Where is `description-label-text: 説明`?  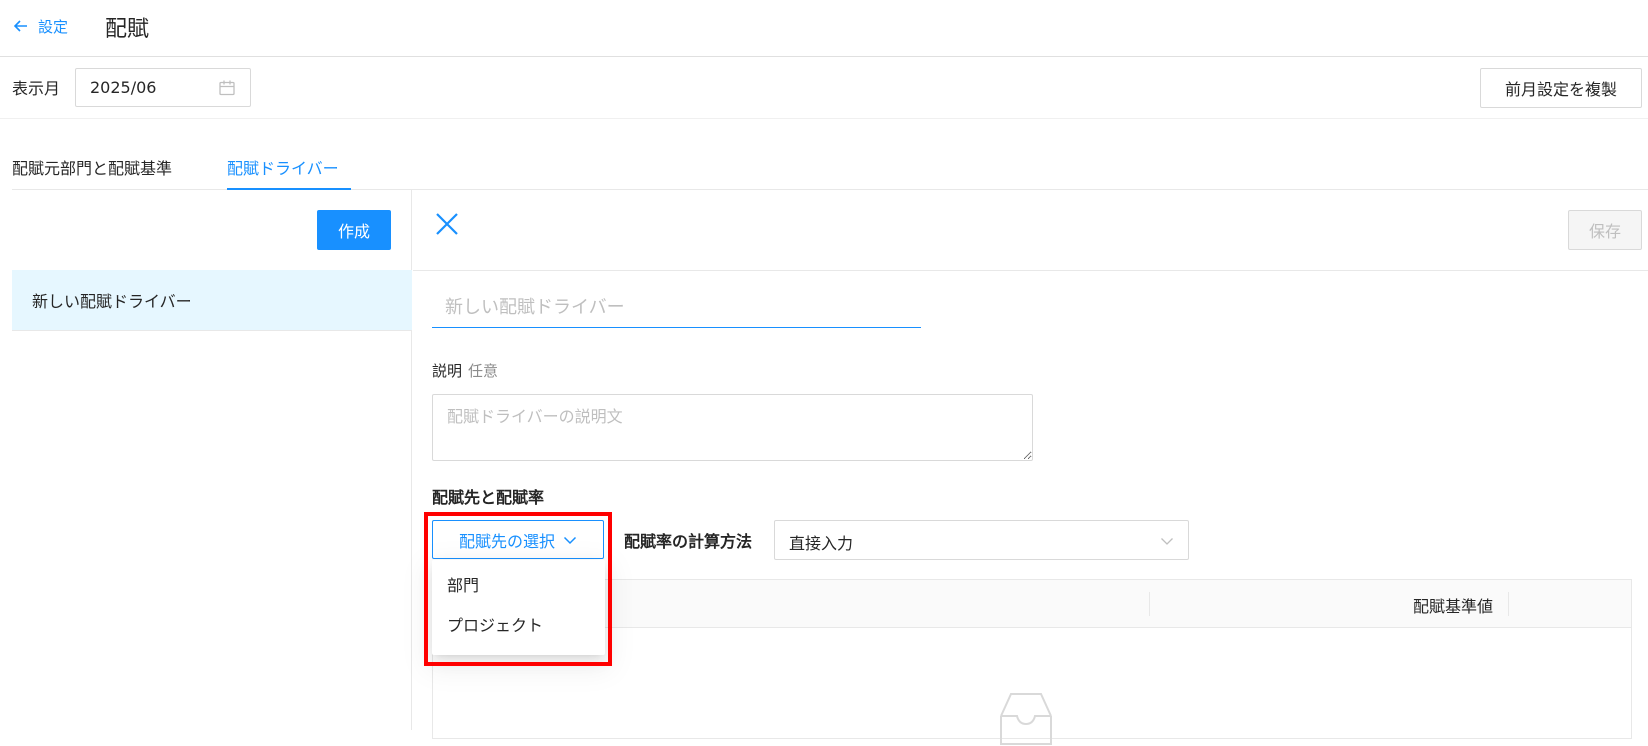
description-label-text: 説明 is located at coordinates (447, 371).